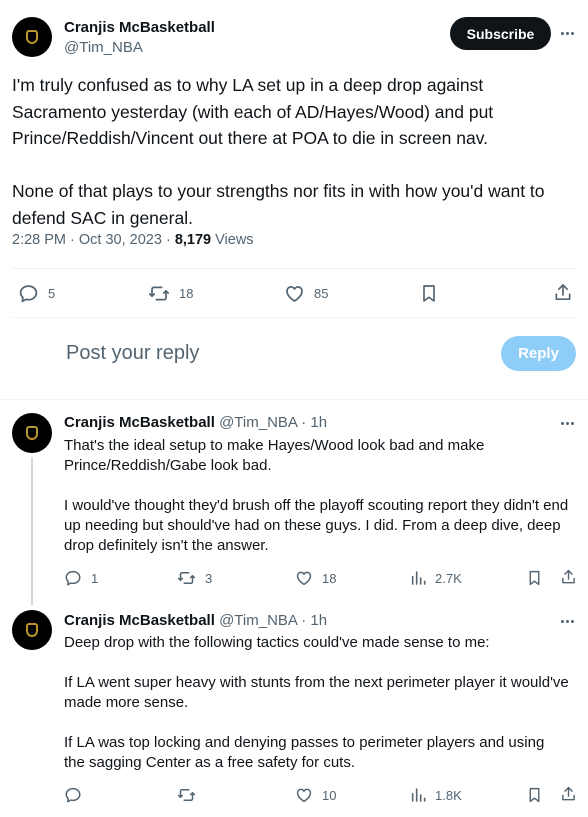 The width and height of the screenshot is (588, 817). Describe the element at coordinates (193, 240) in the screenshot. I see `views-count: 8,179` at that location.